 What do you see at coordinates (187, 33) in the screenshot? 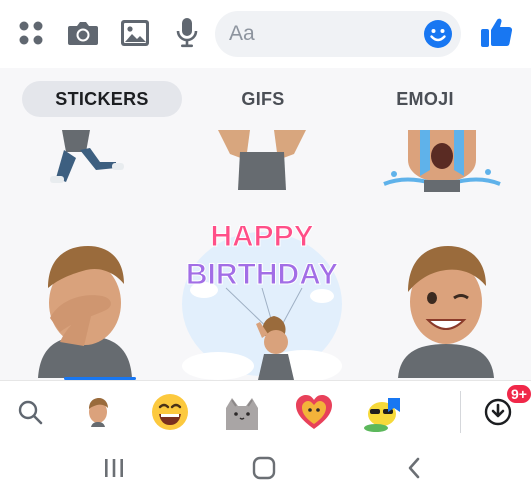
I see `microphone-icon` at bounding box center [187, 33].